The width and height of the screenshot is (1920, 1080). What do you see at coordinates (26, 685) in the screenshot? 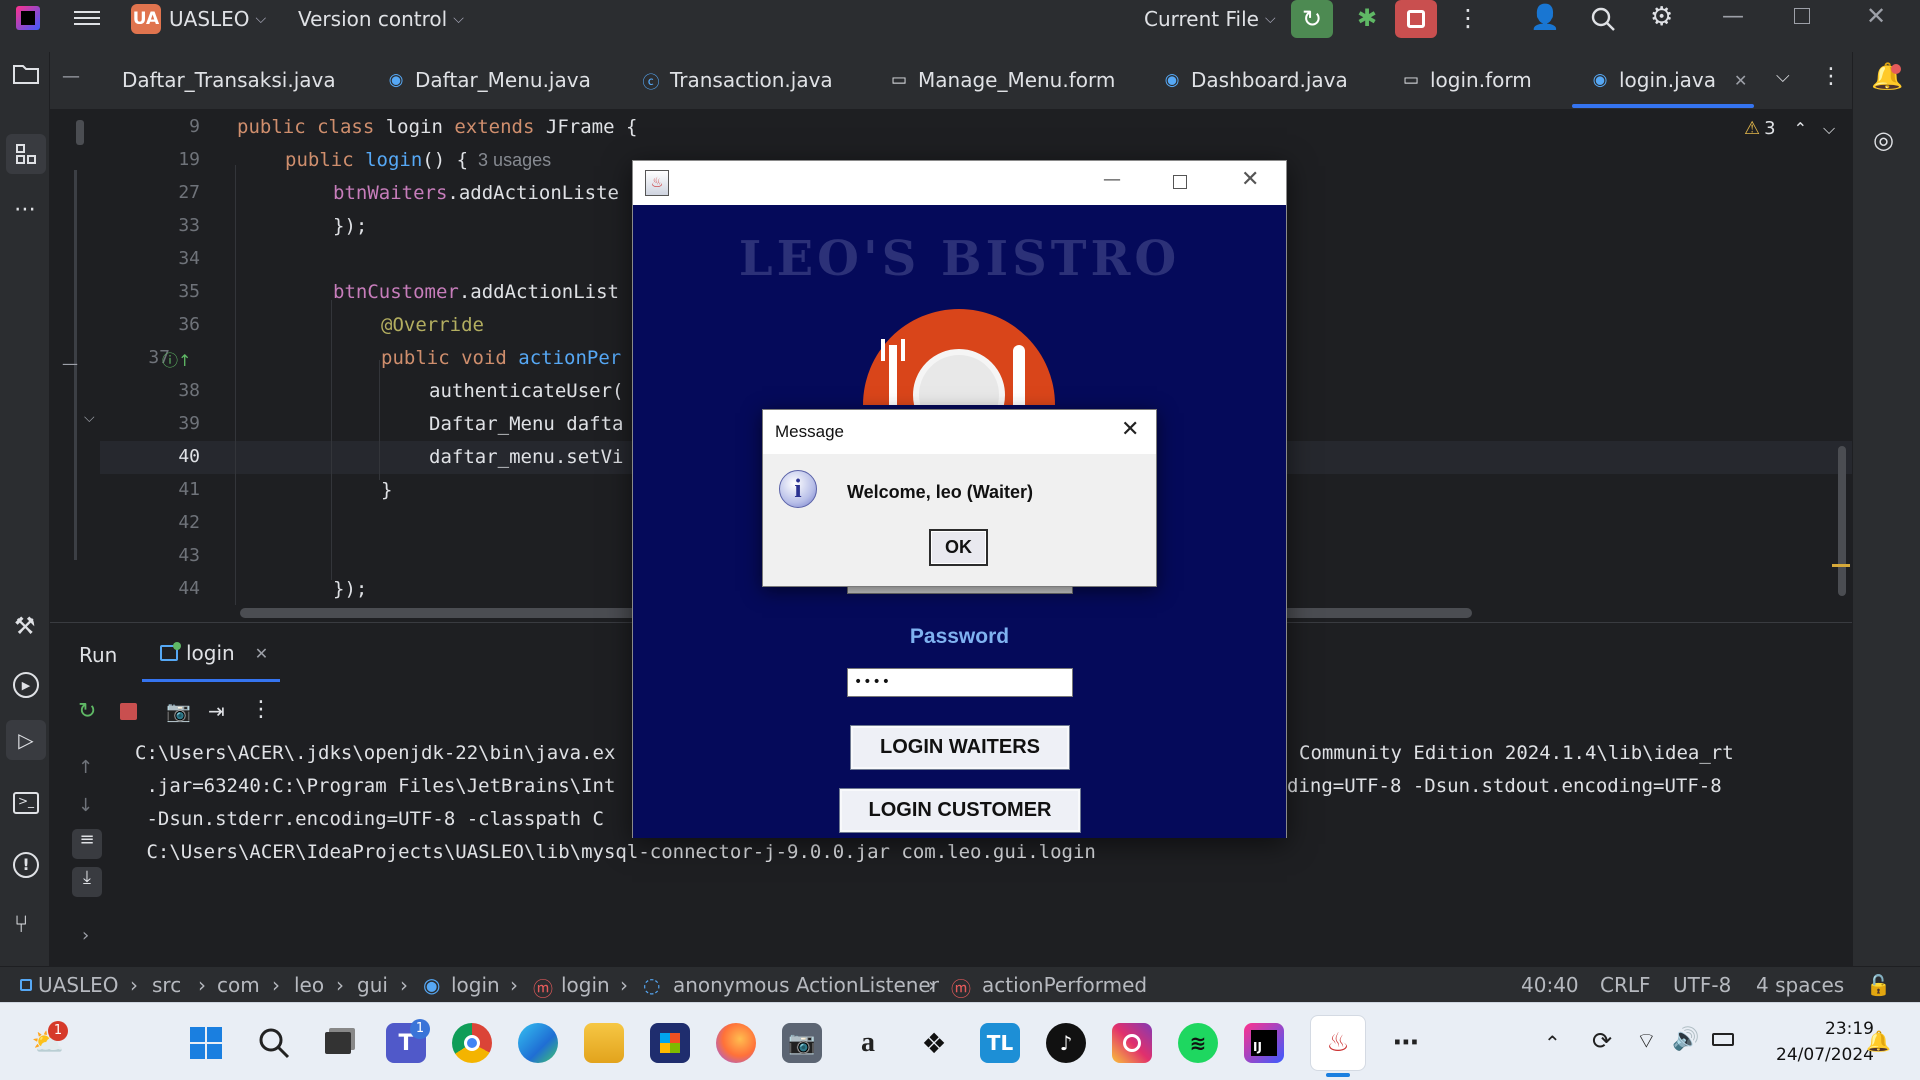
I see `services-icon: ▶` at bounding box center [26, 685].